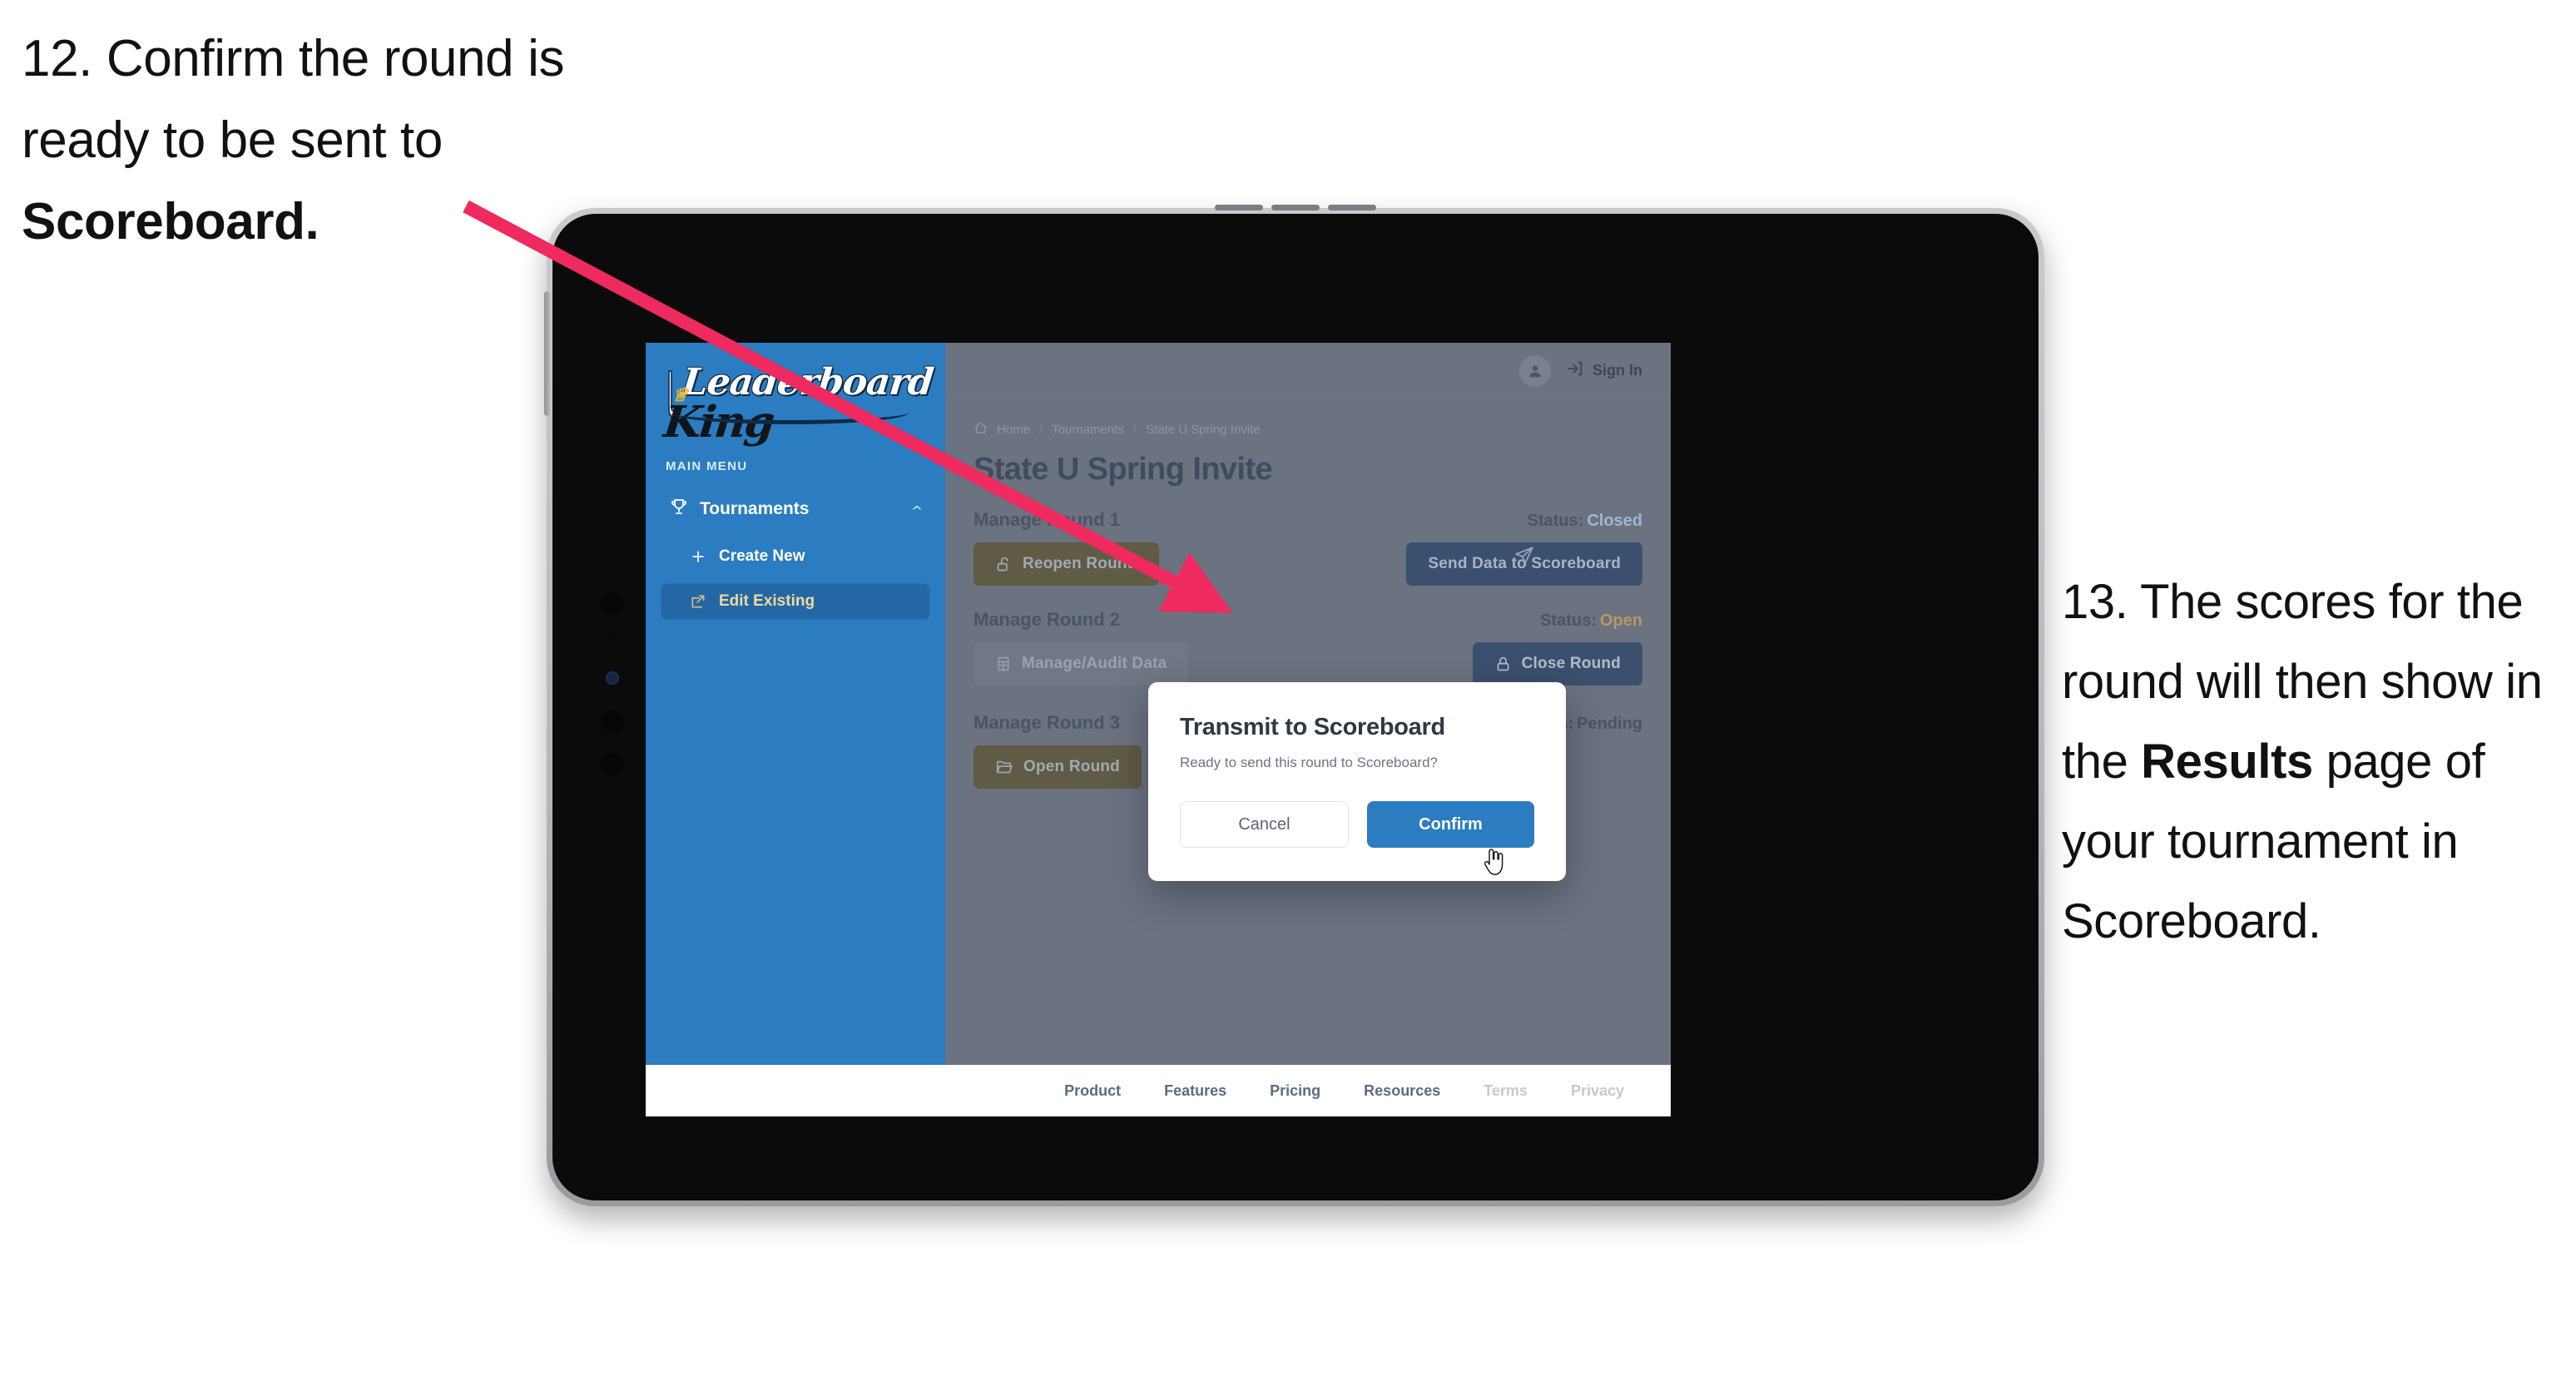  What do you see at coordinates (1094, 663) in the screenshot?
I see `manage-audit-data-label: Manage/Audit Data` at bounding box center [1094, 663].